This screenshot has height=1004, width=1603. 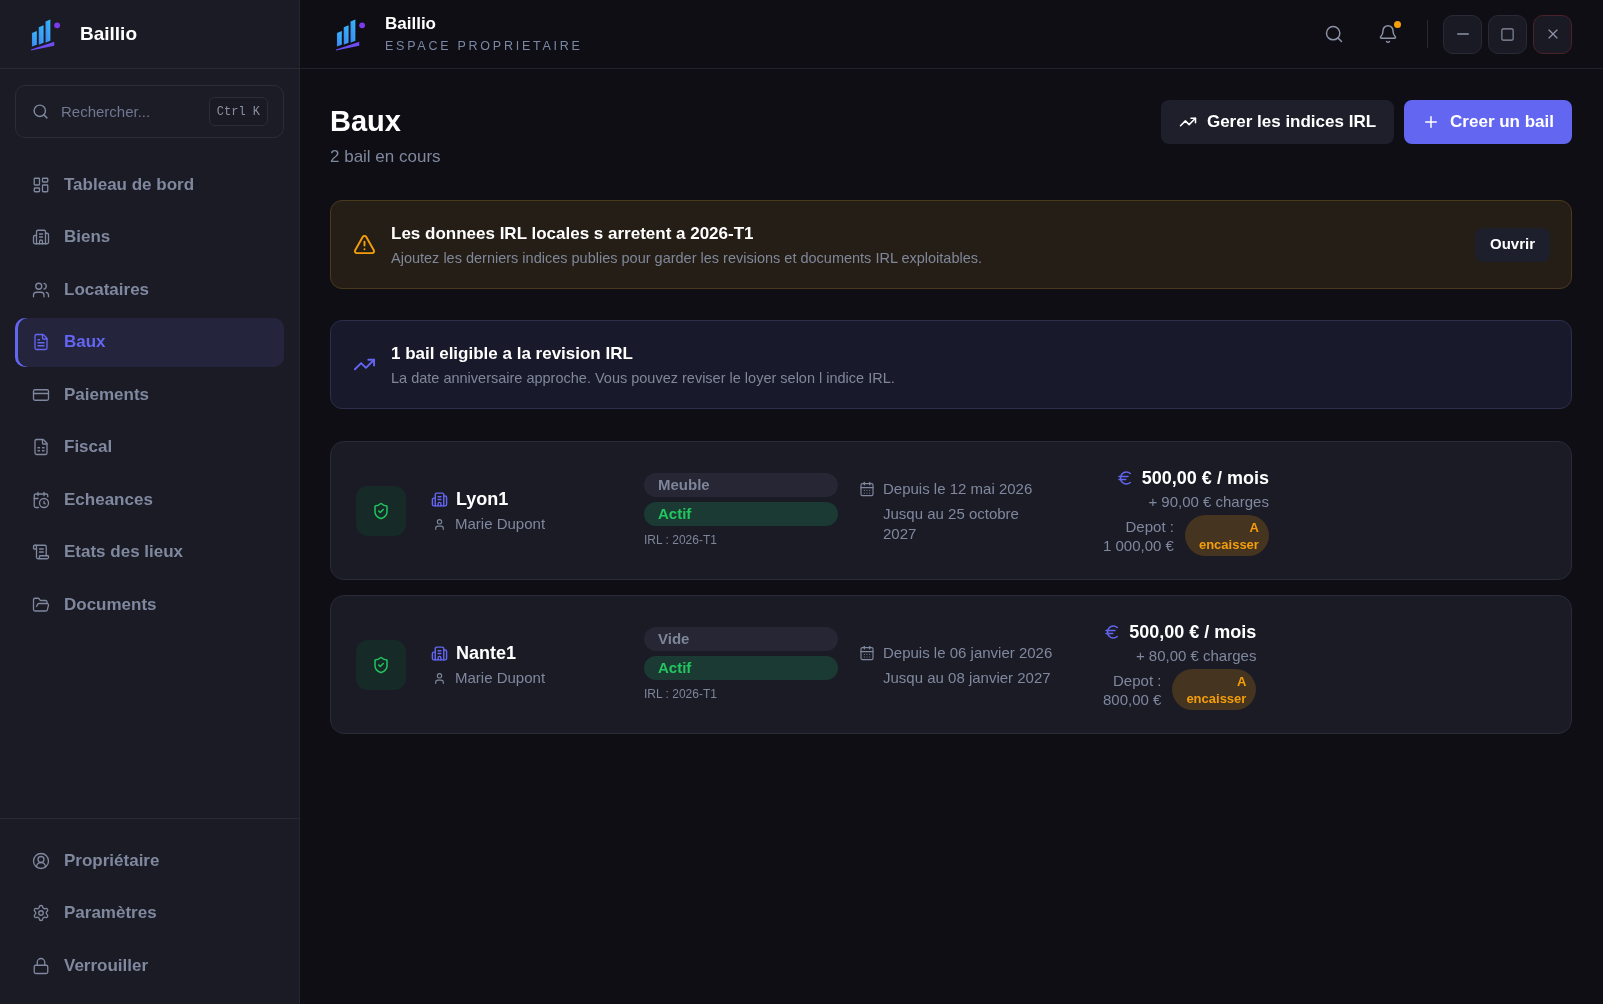 I want to click on document-icon, so click(x=41, y=342).